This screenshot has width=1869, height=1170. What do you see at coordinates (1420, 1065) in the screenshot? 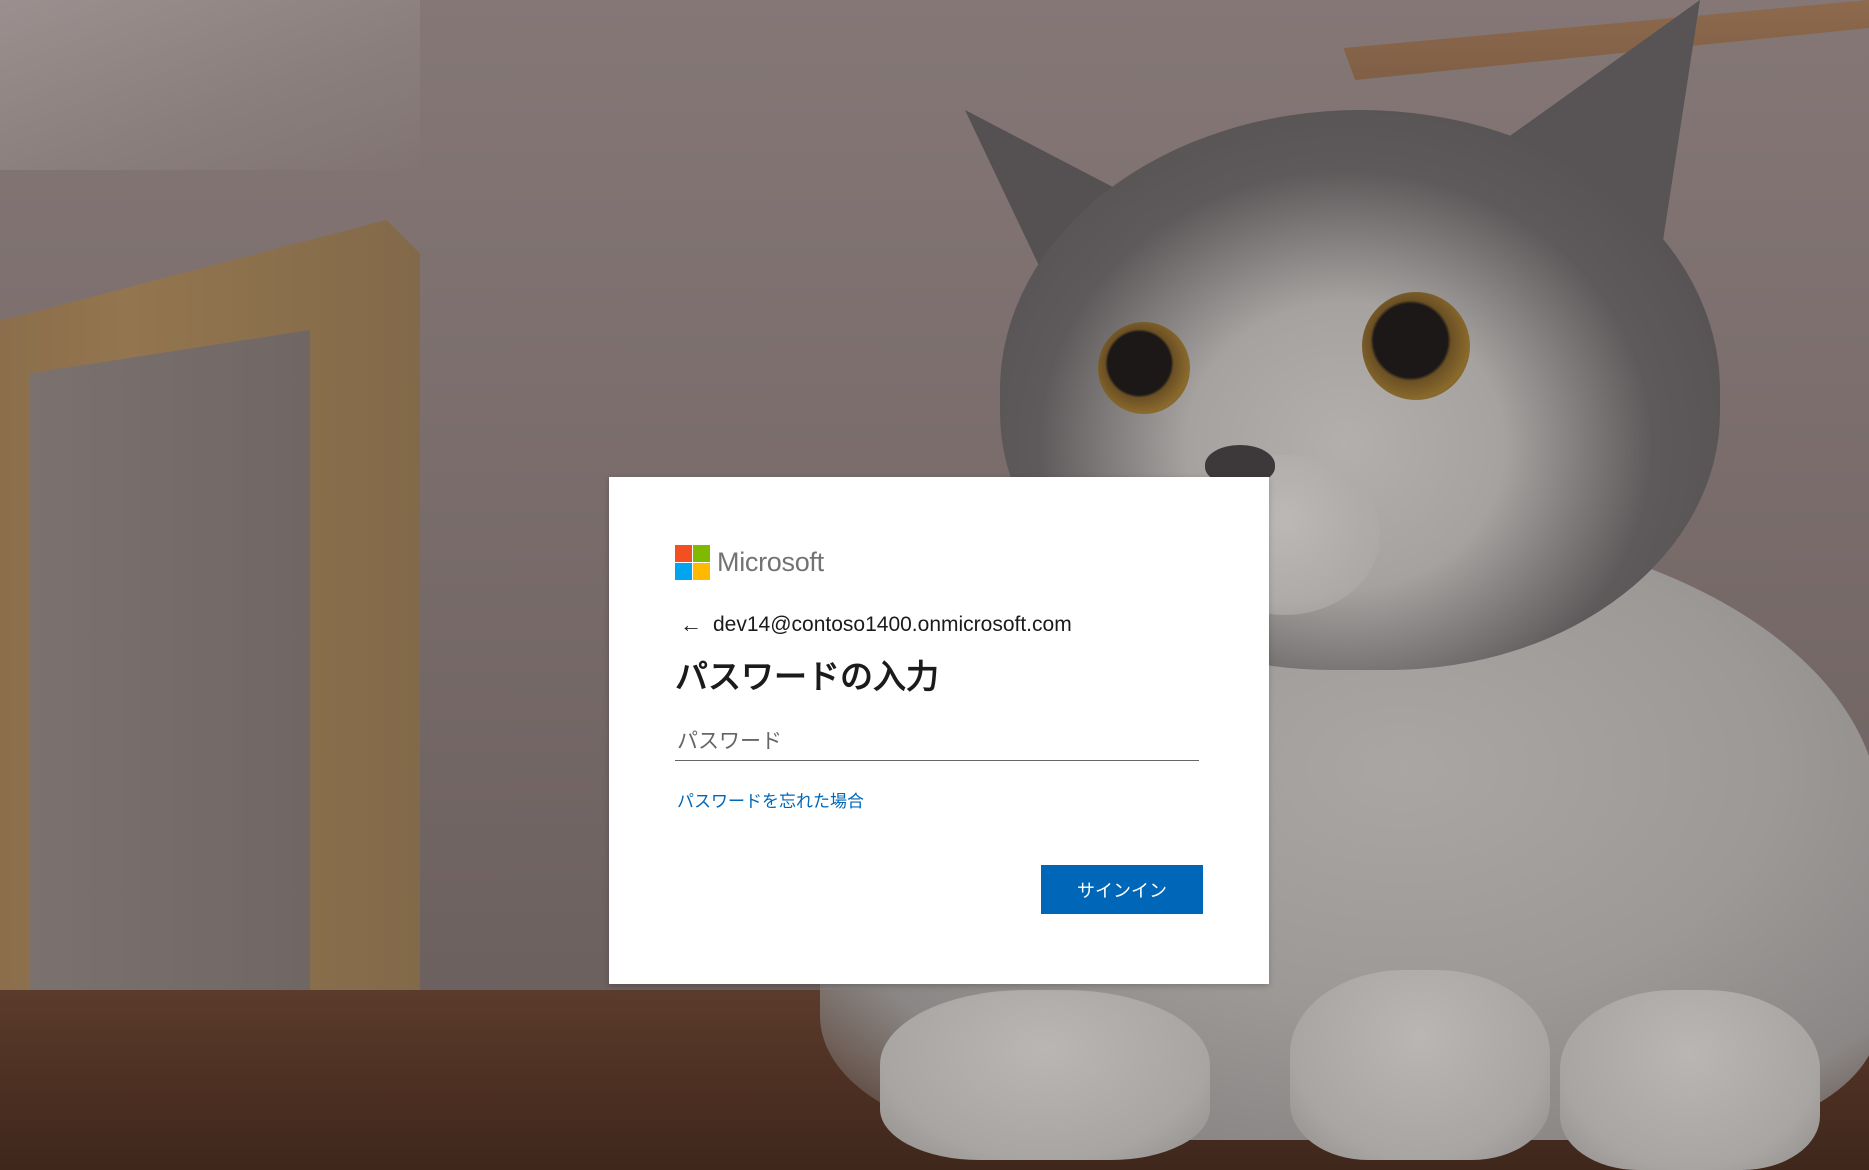
I see `cat-paw-middle` at bounding box center [1420, 1065].